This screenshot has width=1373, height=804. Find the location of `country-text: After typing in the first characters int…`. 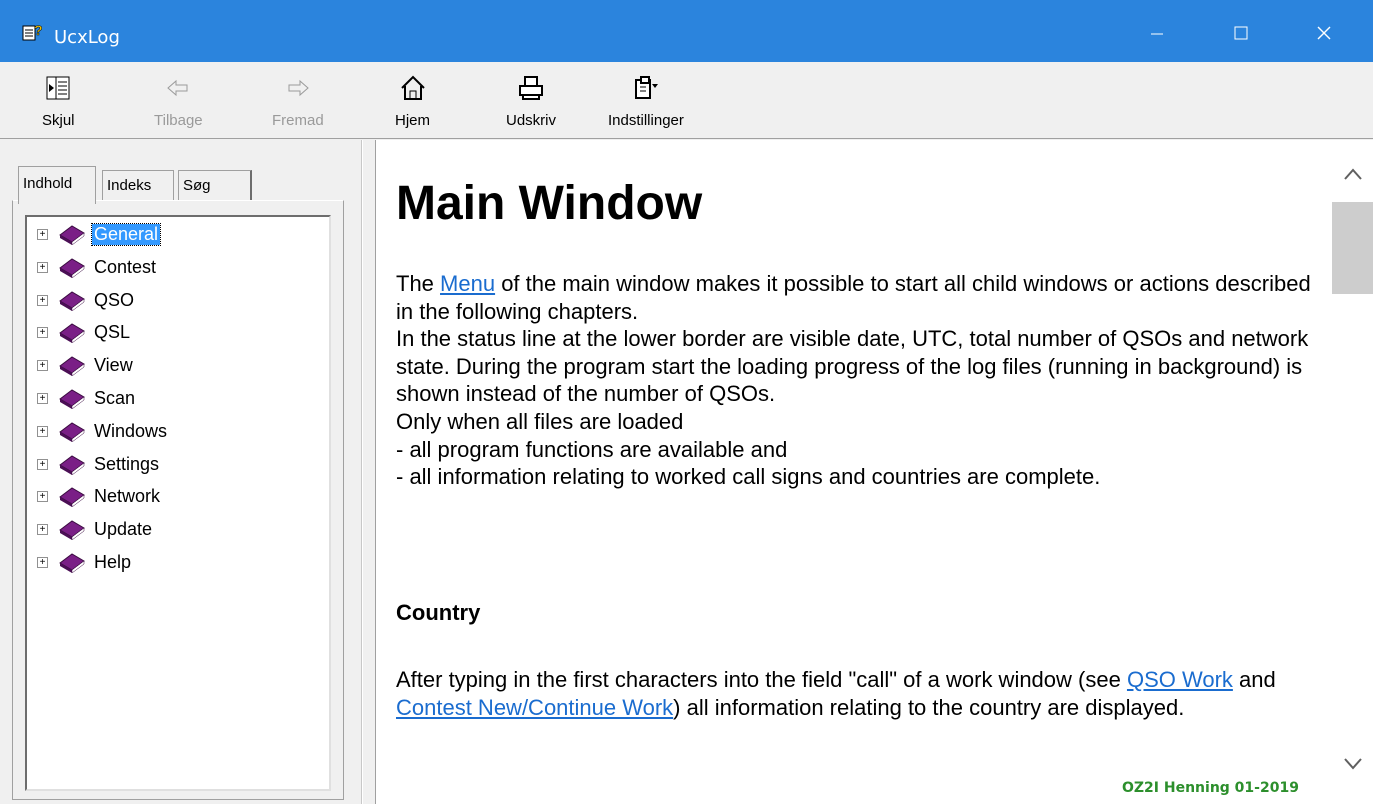

country-text: After typing in the first characters int… is located at coordinates (856, 693).